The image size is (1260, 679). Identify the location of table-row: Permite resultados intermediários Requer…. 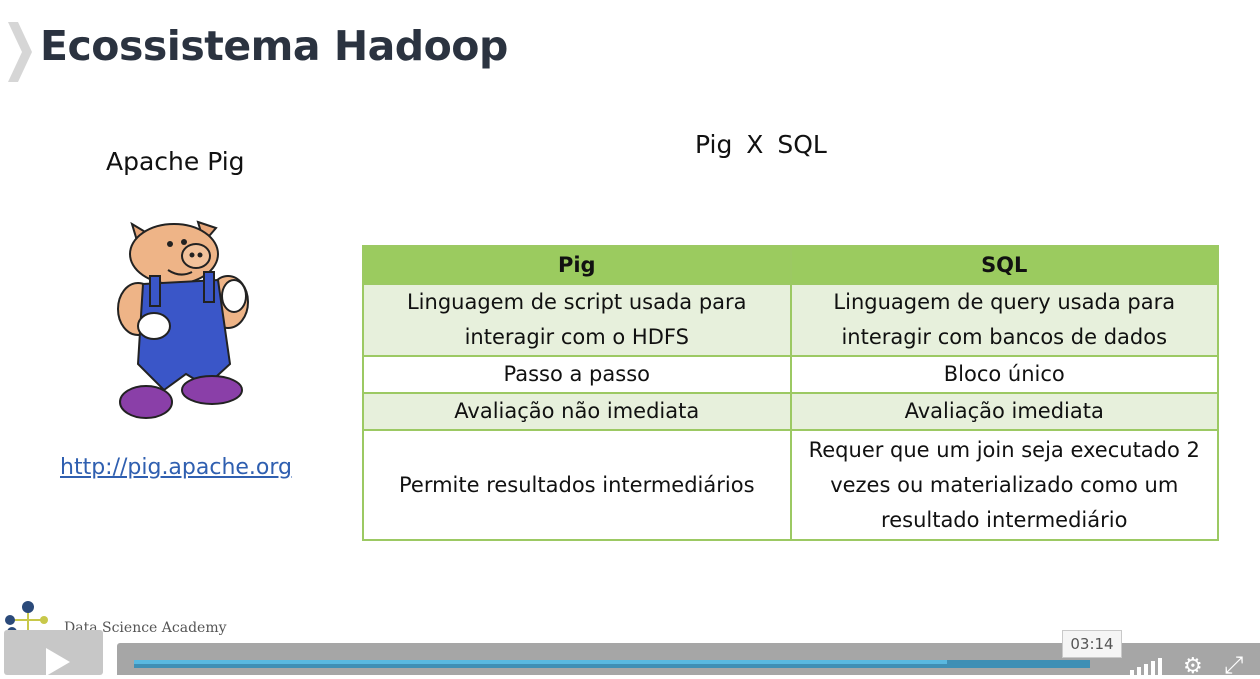
(790, 485).